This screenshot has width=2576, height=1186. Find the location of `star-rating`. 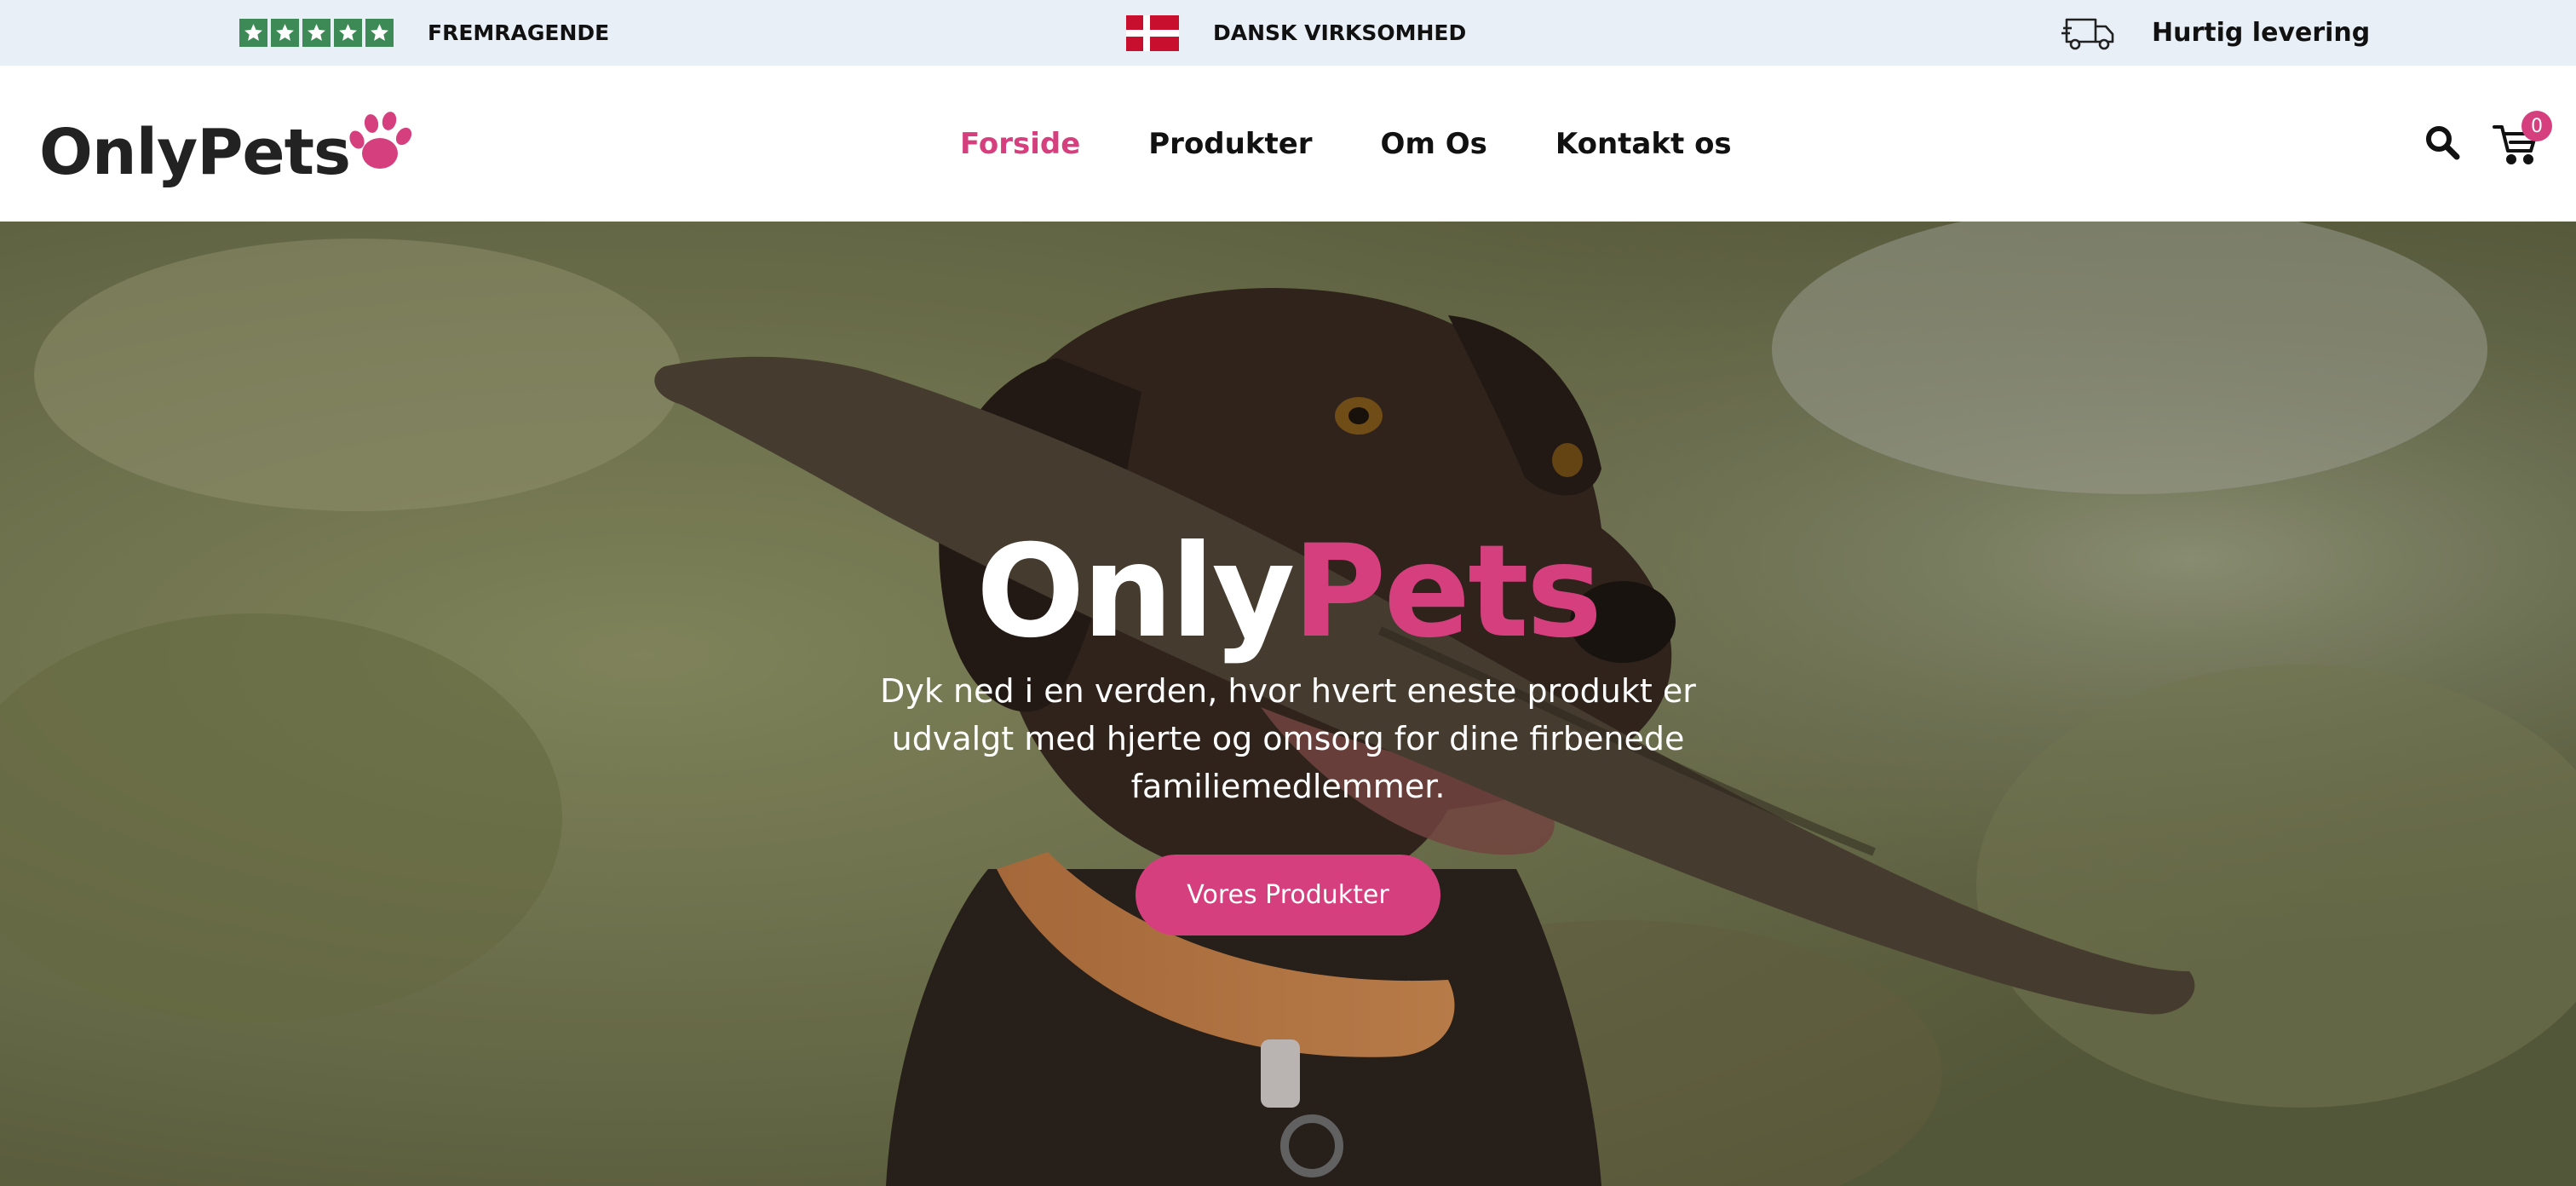

star-rating is located at coordinates (317, 33).